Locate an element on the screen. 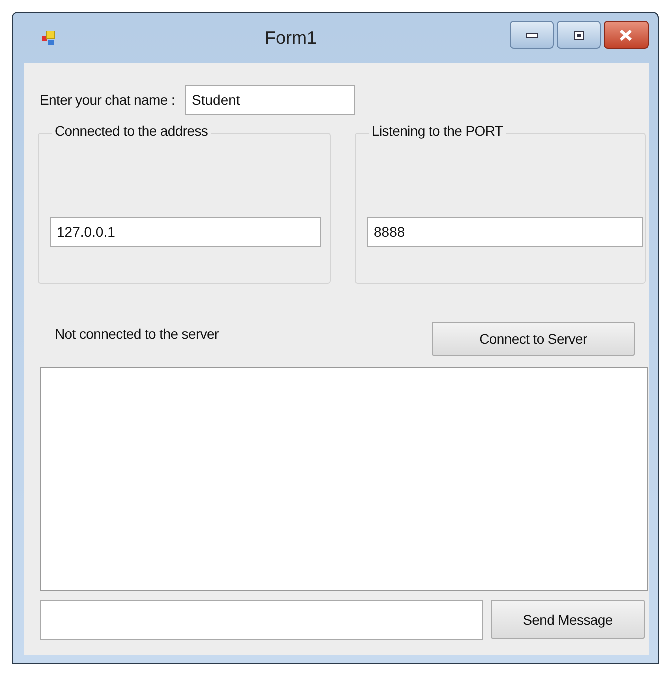 The height and width of the screenshot is (676, 659). text-field: 8888 is located at coordinates (505, 232).